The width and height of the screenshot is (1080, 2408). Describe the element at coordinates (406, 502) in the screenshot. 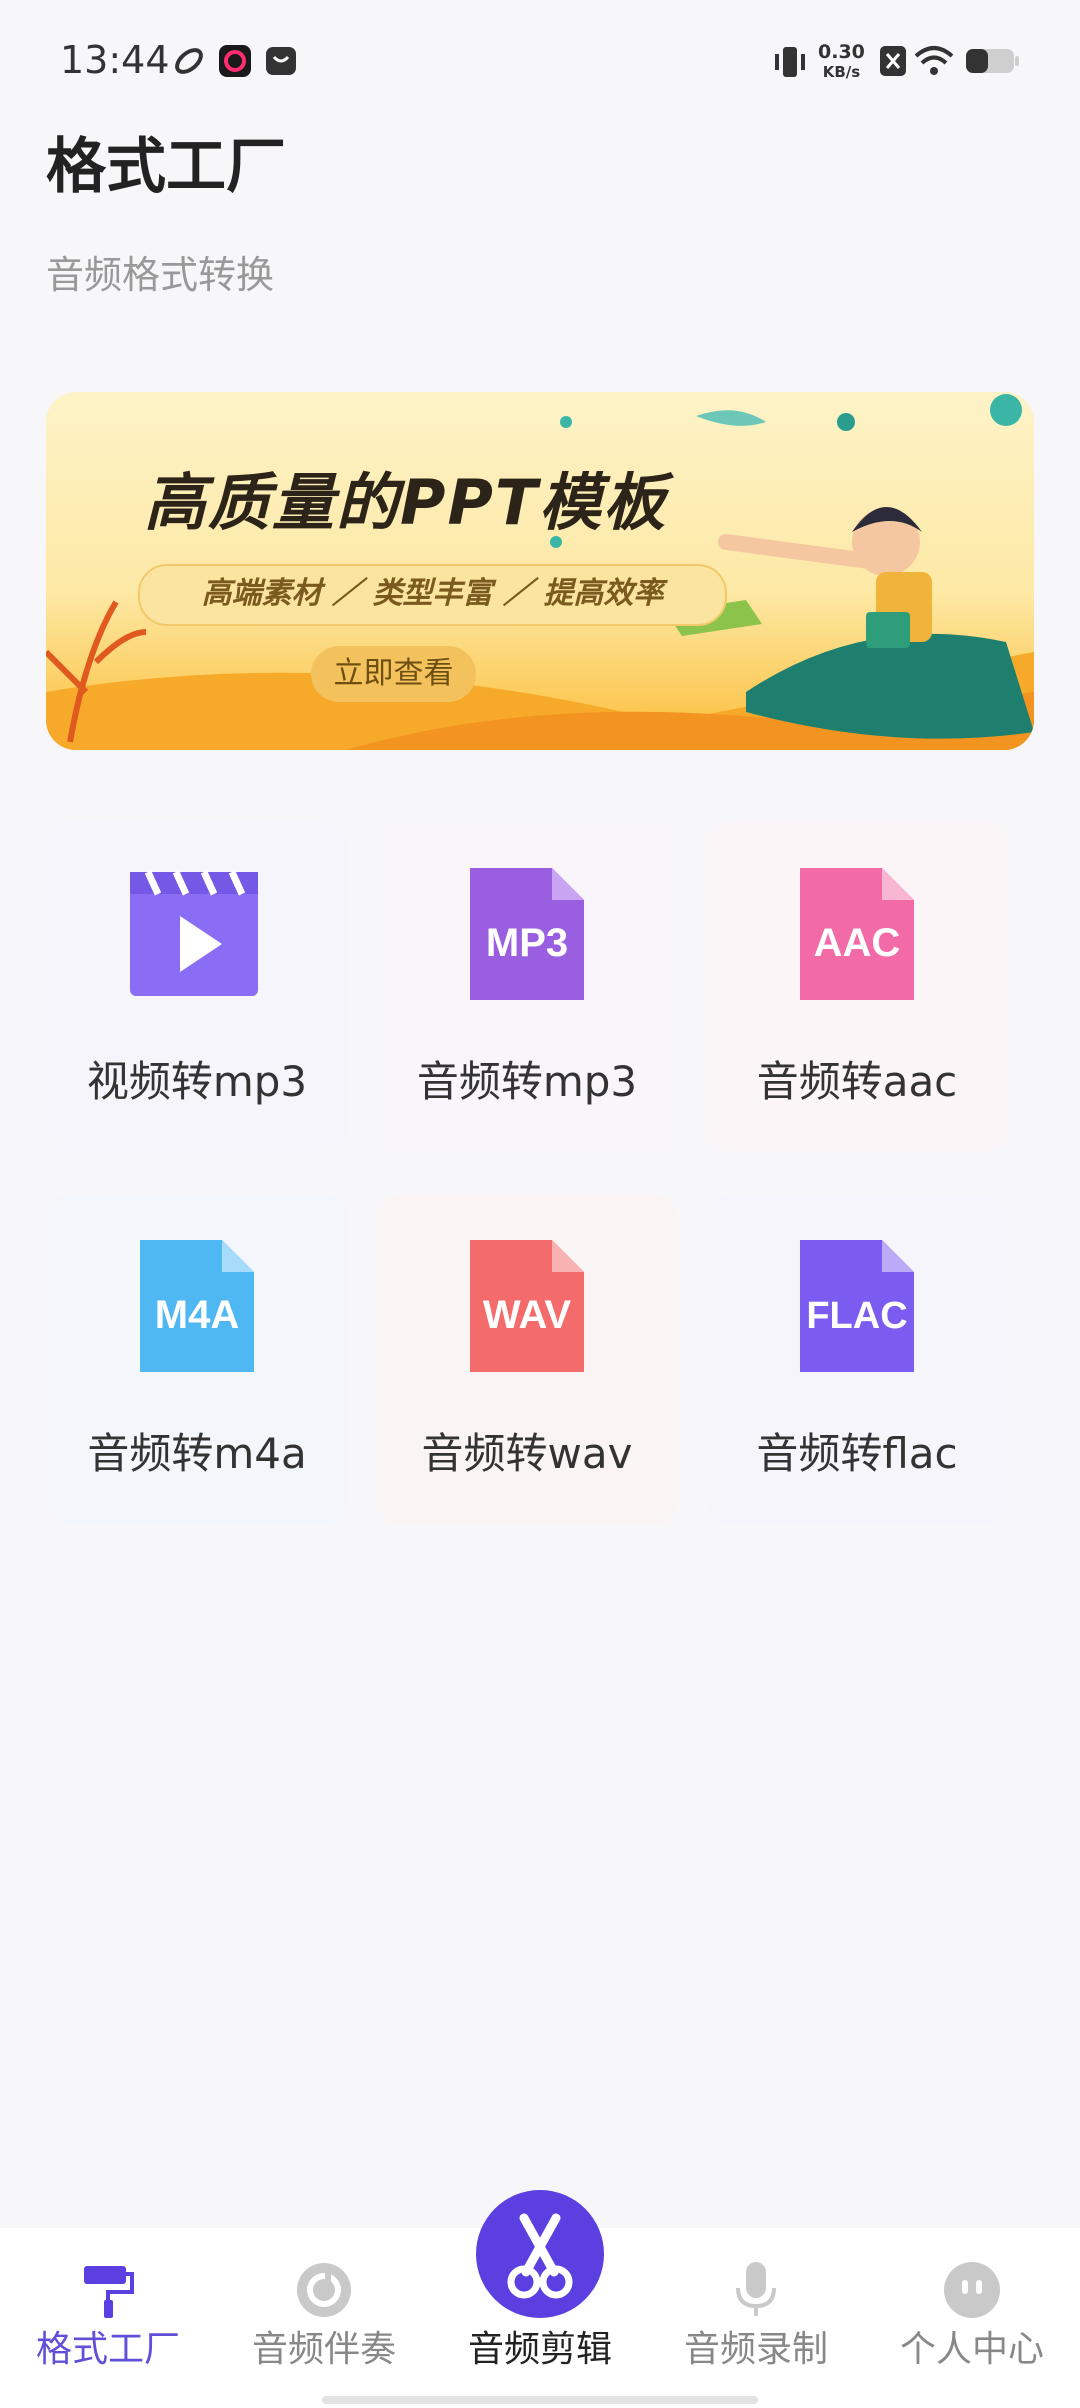

I see `banner-title: 高质量的PPT模板` at that location.